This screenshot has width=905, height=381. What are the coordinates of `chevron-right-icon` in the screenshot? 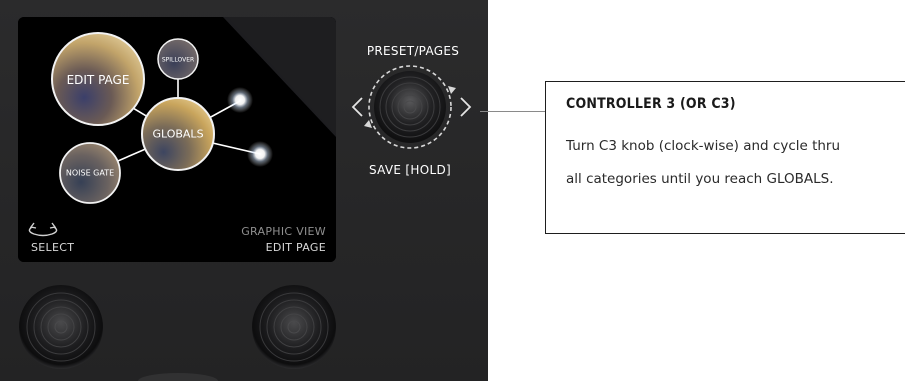 It's located at (466, 107).